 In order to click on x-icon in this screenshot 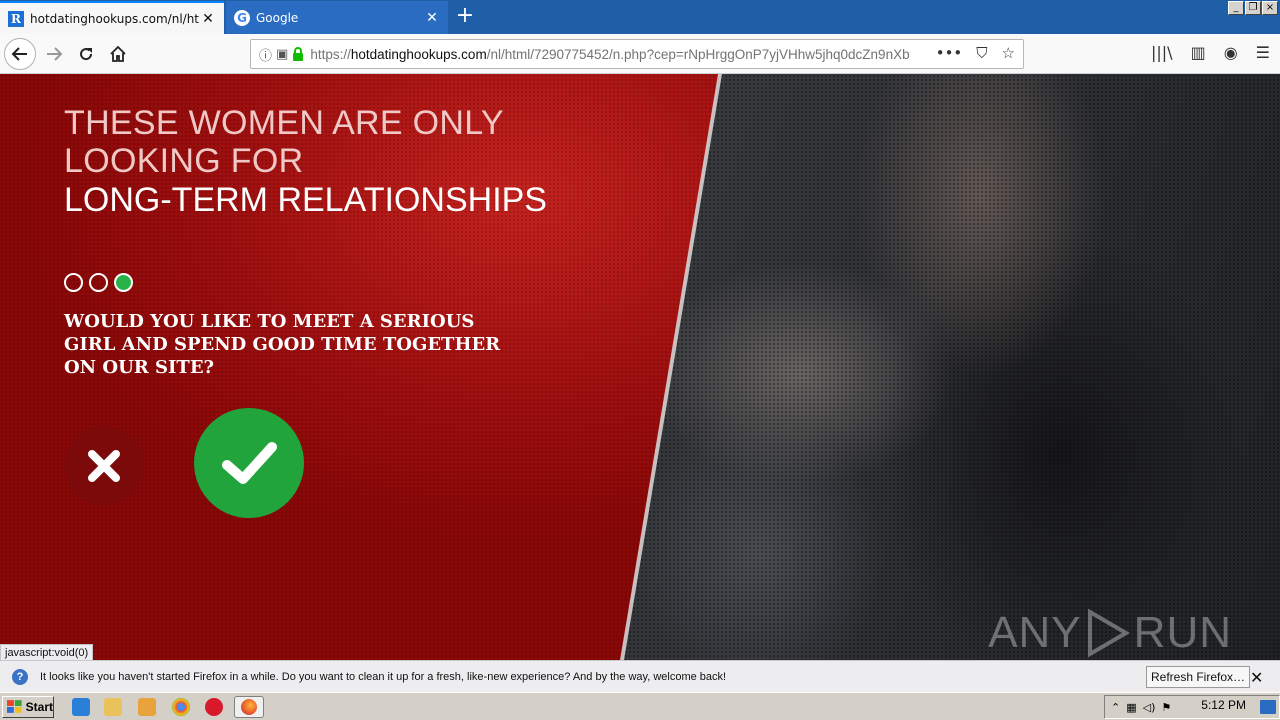, I will do `click(104, 466)`.